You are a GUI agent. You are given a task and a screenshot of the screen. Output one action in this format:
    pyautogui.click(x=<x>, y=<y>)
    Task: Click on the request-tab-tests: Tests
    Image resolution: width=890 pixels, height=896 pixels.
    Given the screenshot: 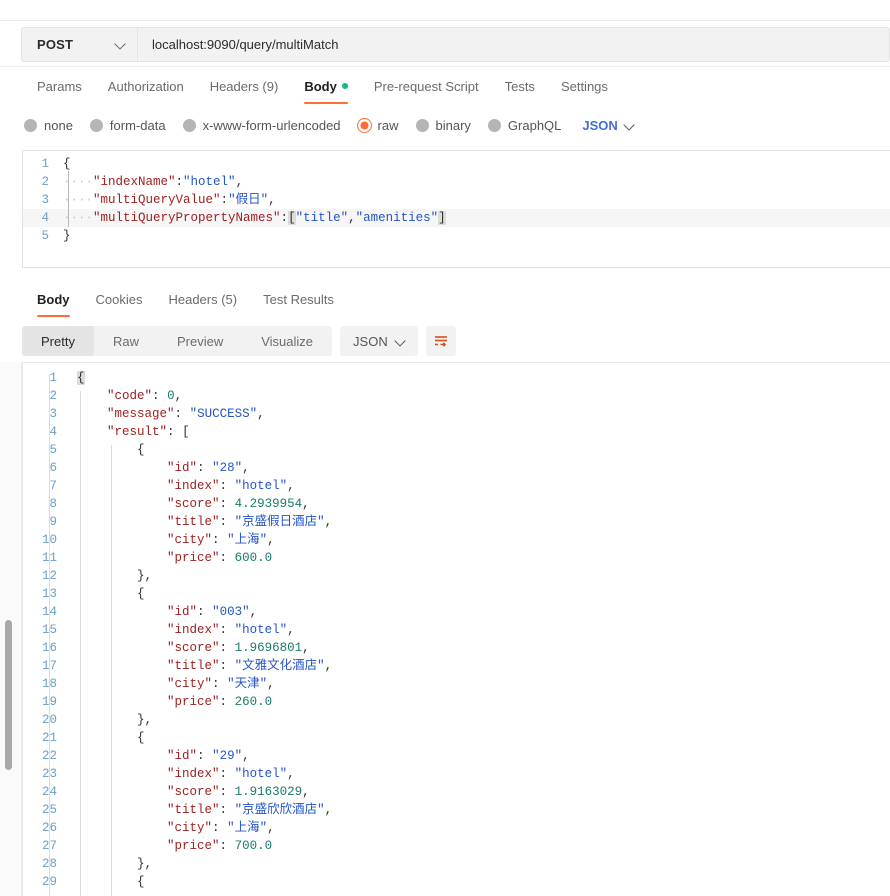 What is the action you would take?
    pyautogui.click(x=520, y=89)
    